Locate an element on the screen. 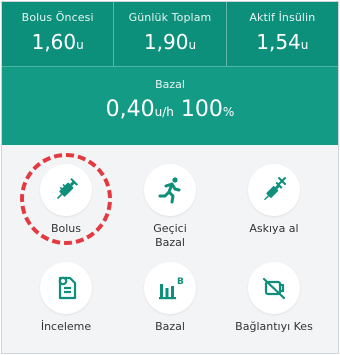 The width and height of the screenshot is (340, 355). aktif-insulin-stat: Aktif İnsülin 1,54u is located at coordinates (281, 34).